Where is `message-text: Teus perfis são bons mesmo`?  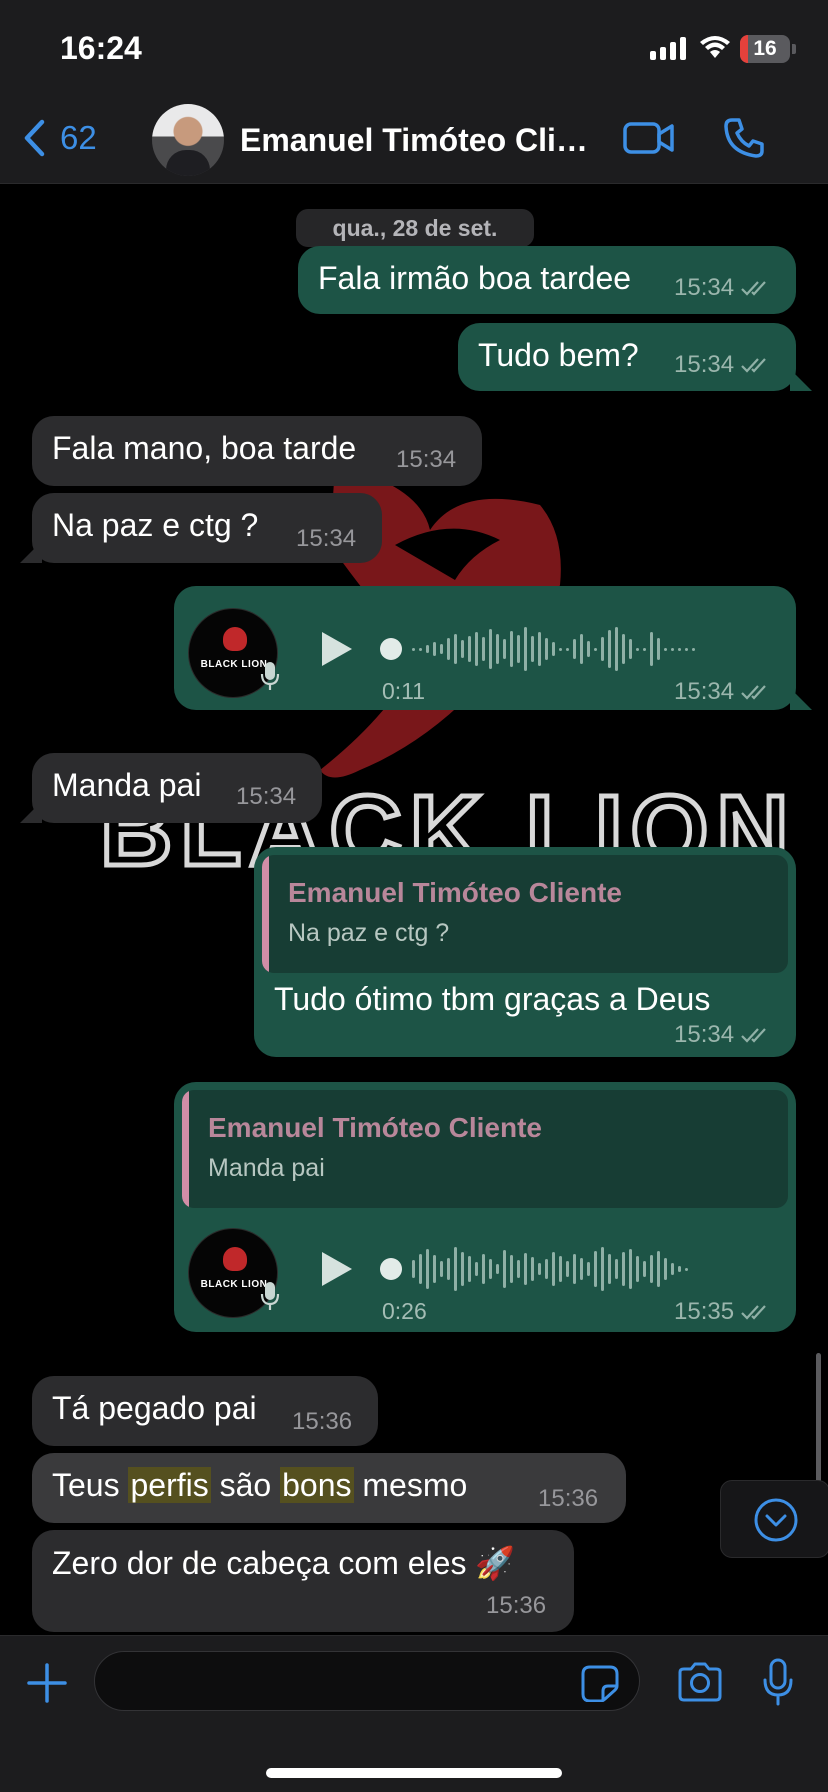
message-text: Teus perfis são bons mesmo is located at coordinates (259, 1485).